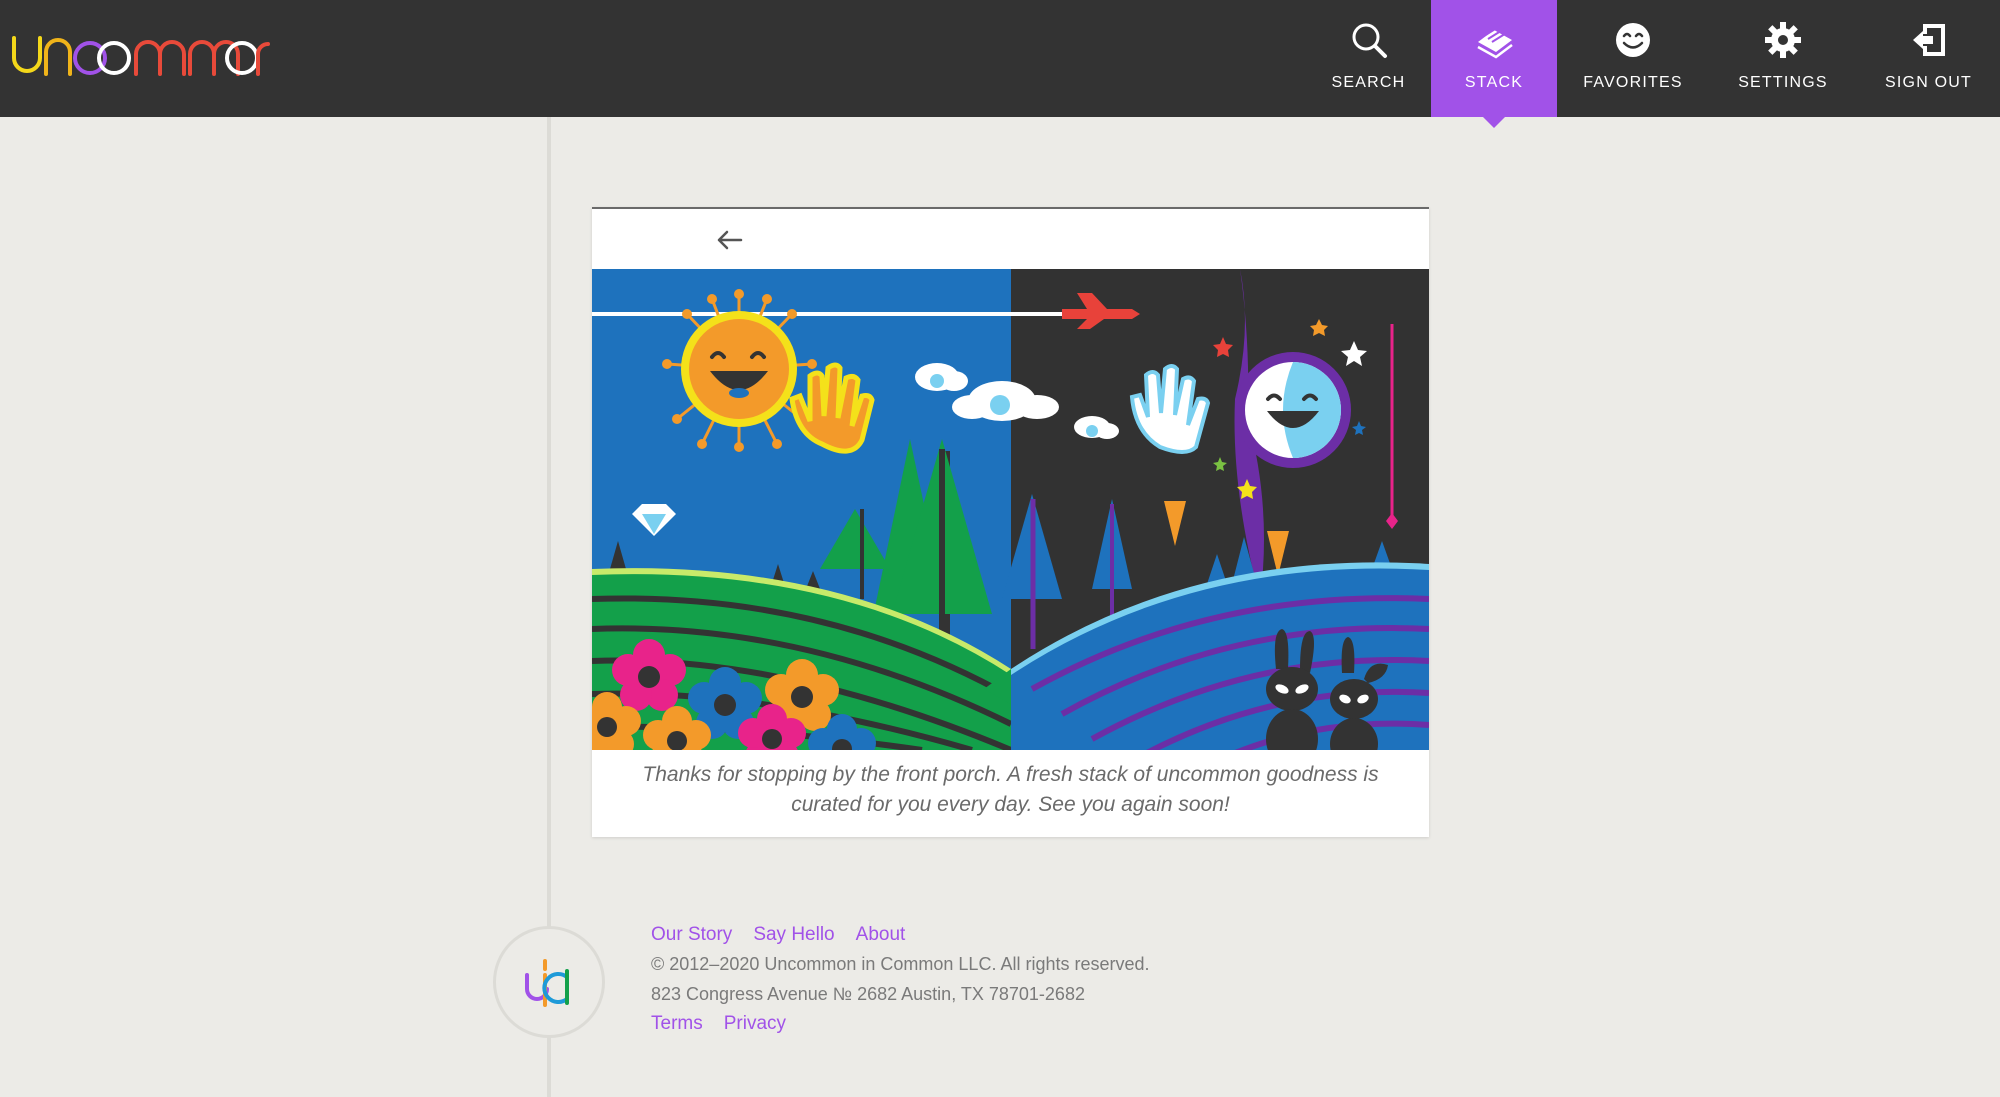 Image resolution: width=2000 pixels, height=1097 pixels. I want to click on back-arrow-icon, so click(729, 240).